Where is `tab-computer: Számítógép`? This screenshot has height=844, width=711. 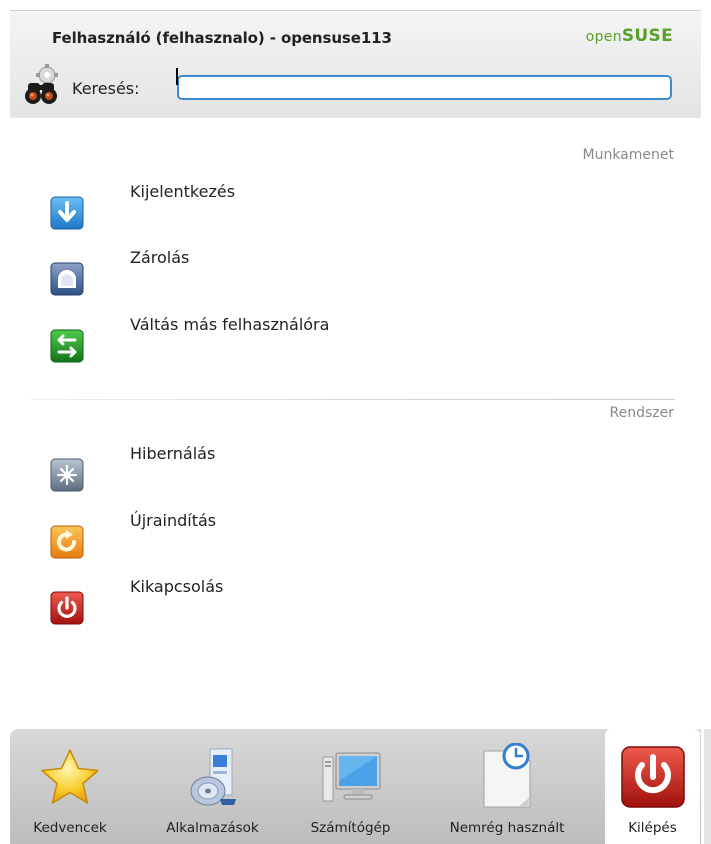 tab-computer: Számítógép is located at coordinates (350, 786).